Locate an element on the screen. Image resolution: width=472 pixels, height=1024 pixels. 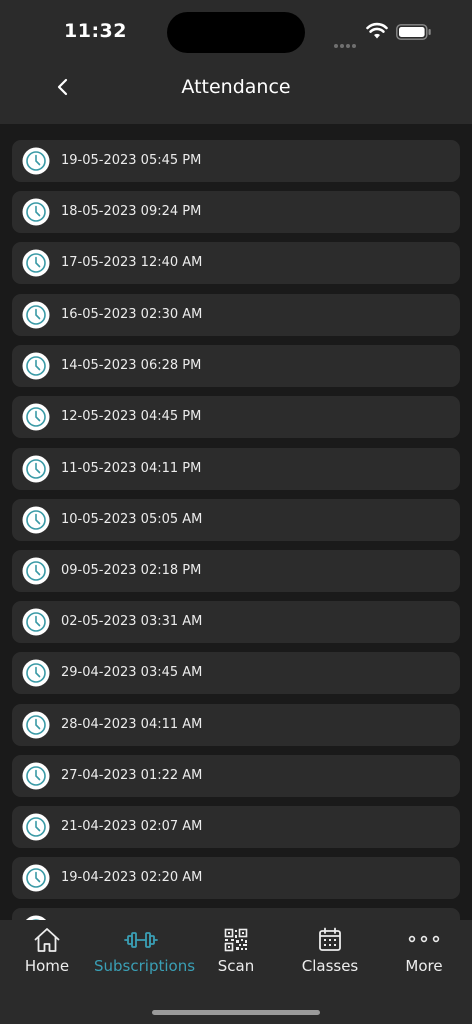
tab-bar: Home Subscriptions Scan Classes More is located at coordinates (236, 972).